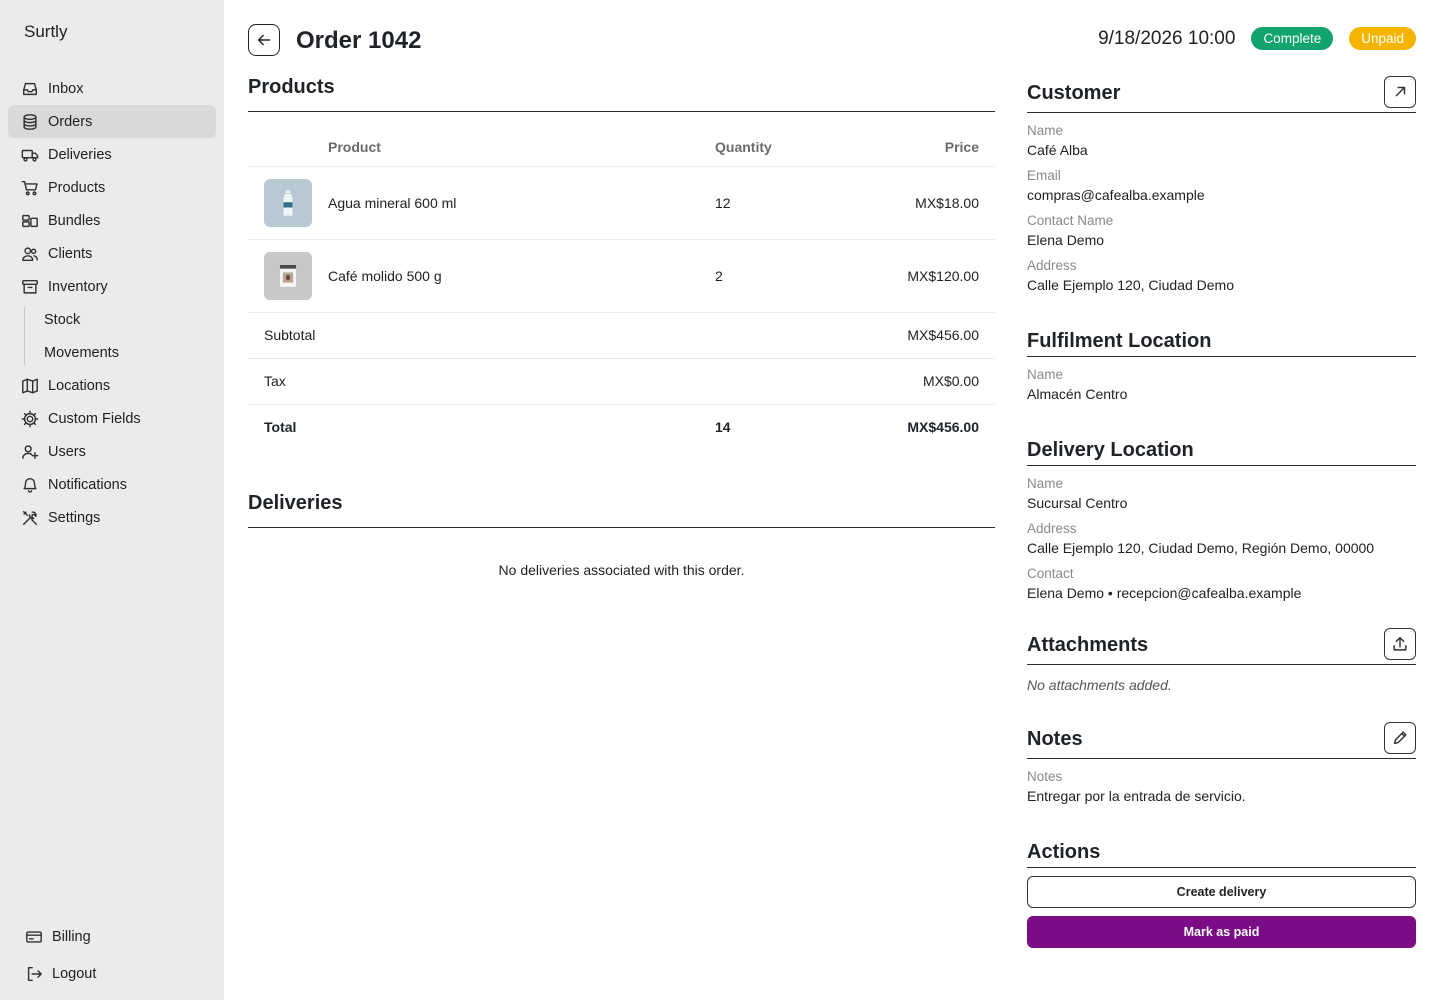  What do you see at coordinates (30, 485) in the screenshot?
I see `bell-icon` at bounding box center [30, 485].